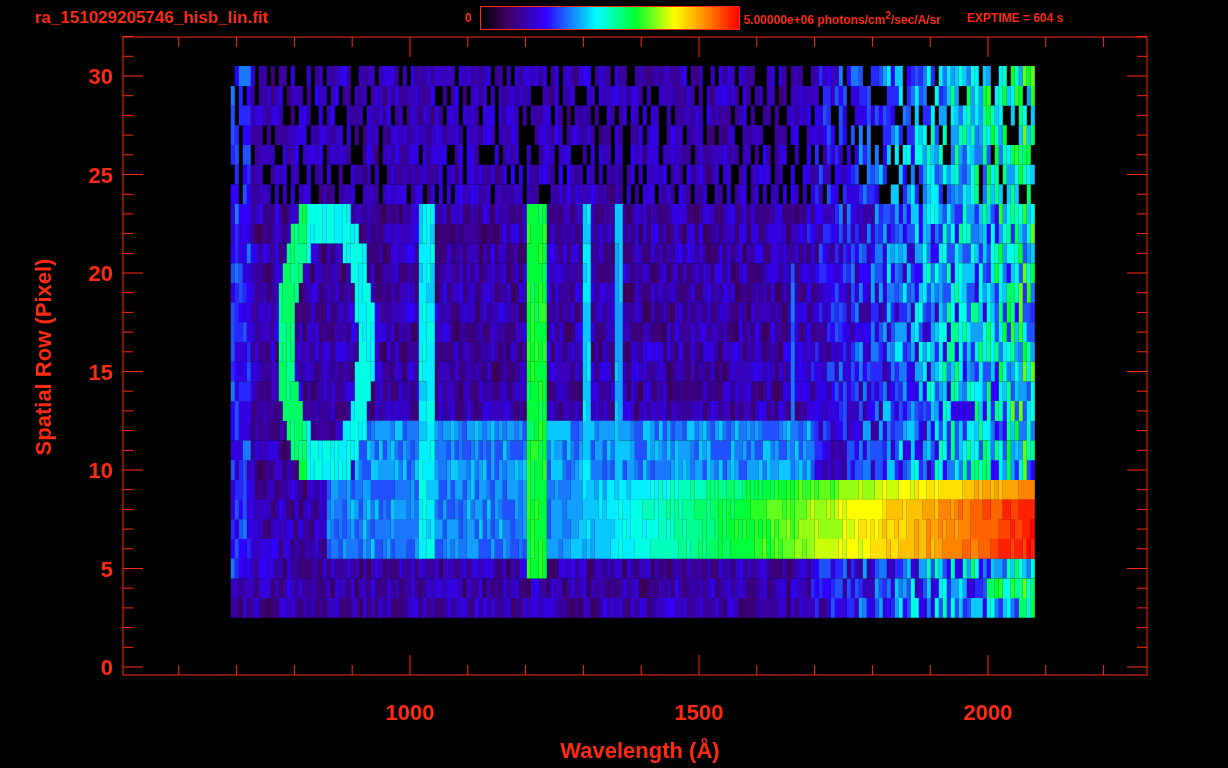 This screenshot has width=1228, height=768. What do you see at coordinates (100, 273) in the screenshot?
I see `y-tick-label: 20` at bounding box center [100, 273].